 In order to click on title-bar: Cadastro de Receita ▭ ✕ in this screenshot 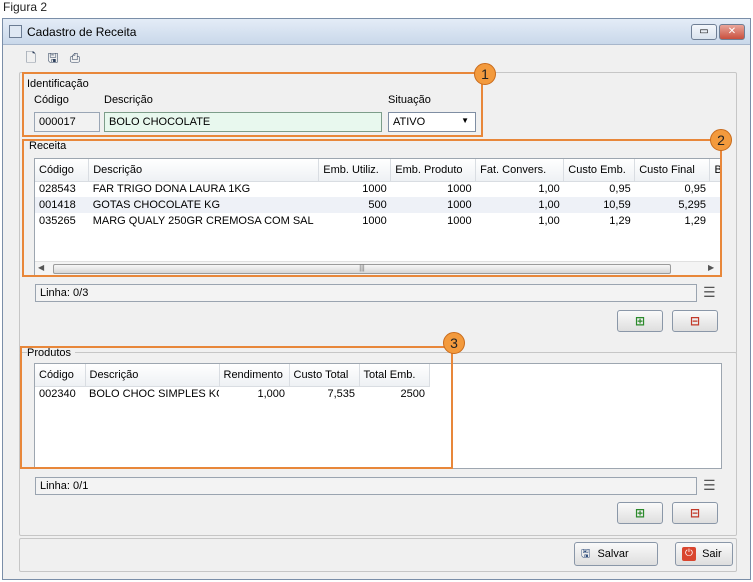, I will do `click(376, 32)`.